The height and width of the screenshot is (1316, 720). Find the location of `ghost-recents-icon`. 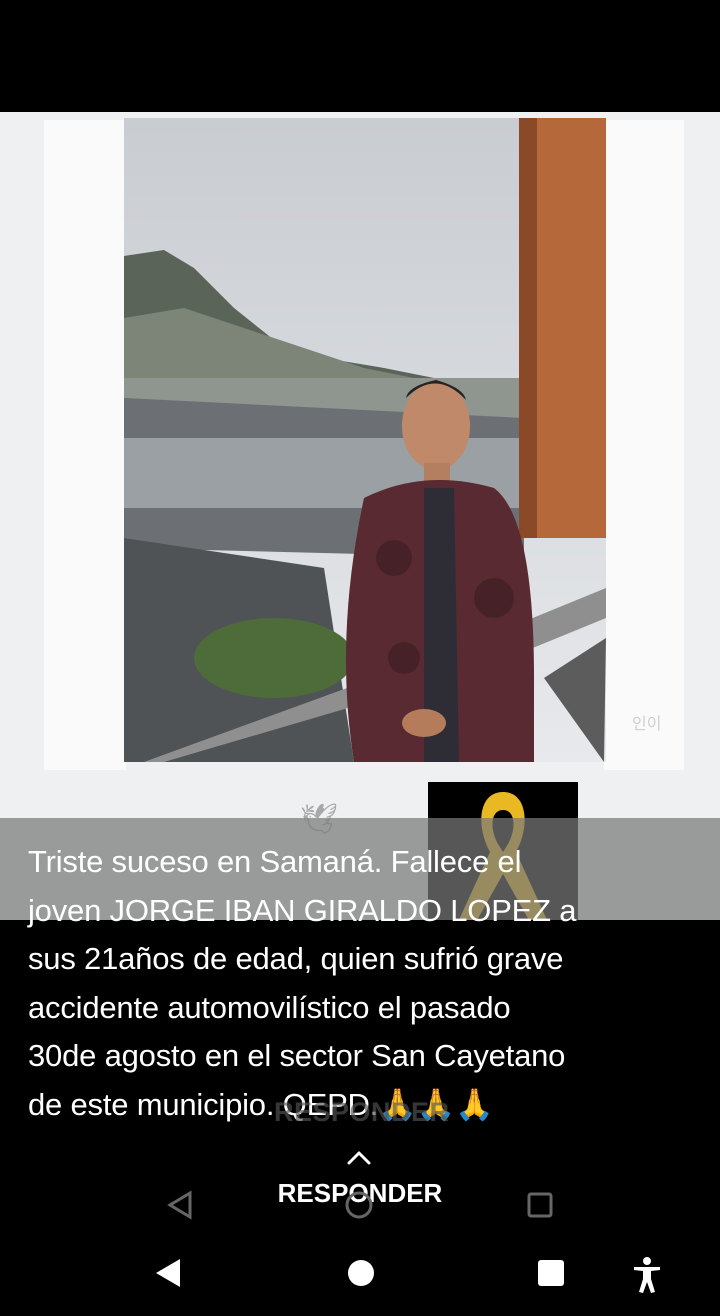

ghost-recents-icon is located at coordinates (540, 1205).